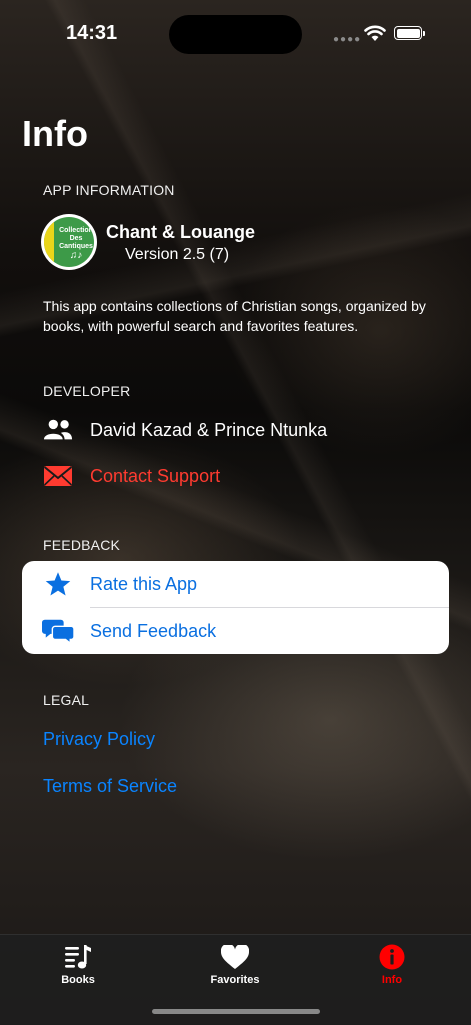 Image resolution: width=471 pixels, height=1025 pixels. Describe the element at coordinates (87, 391) in the screenshot. I see `section-developer: DEVELOPER` at that location.